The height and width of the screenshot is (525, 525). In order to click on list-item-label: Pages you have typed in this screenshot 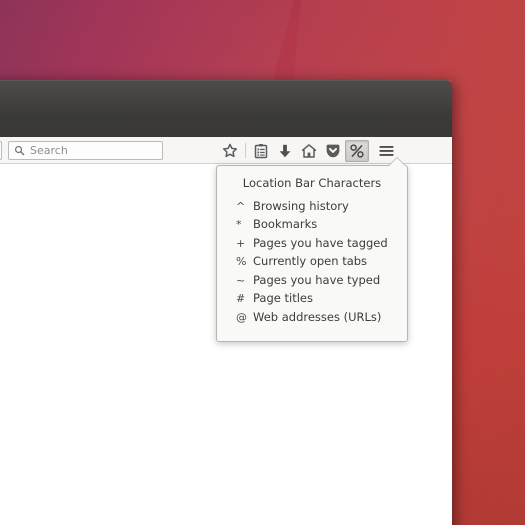, I will do `click(317, 279)`.